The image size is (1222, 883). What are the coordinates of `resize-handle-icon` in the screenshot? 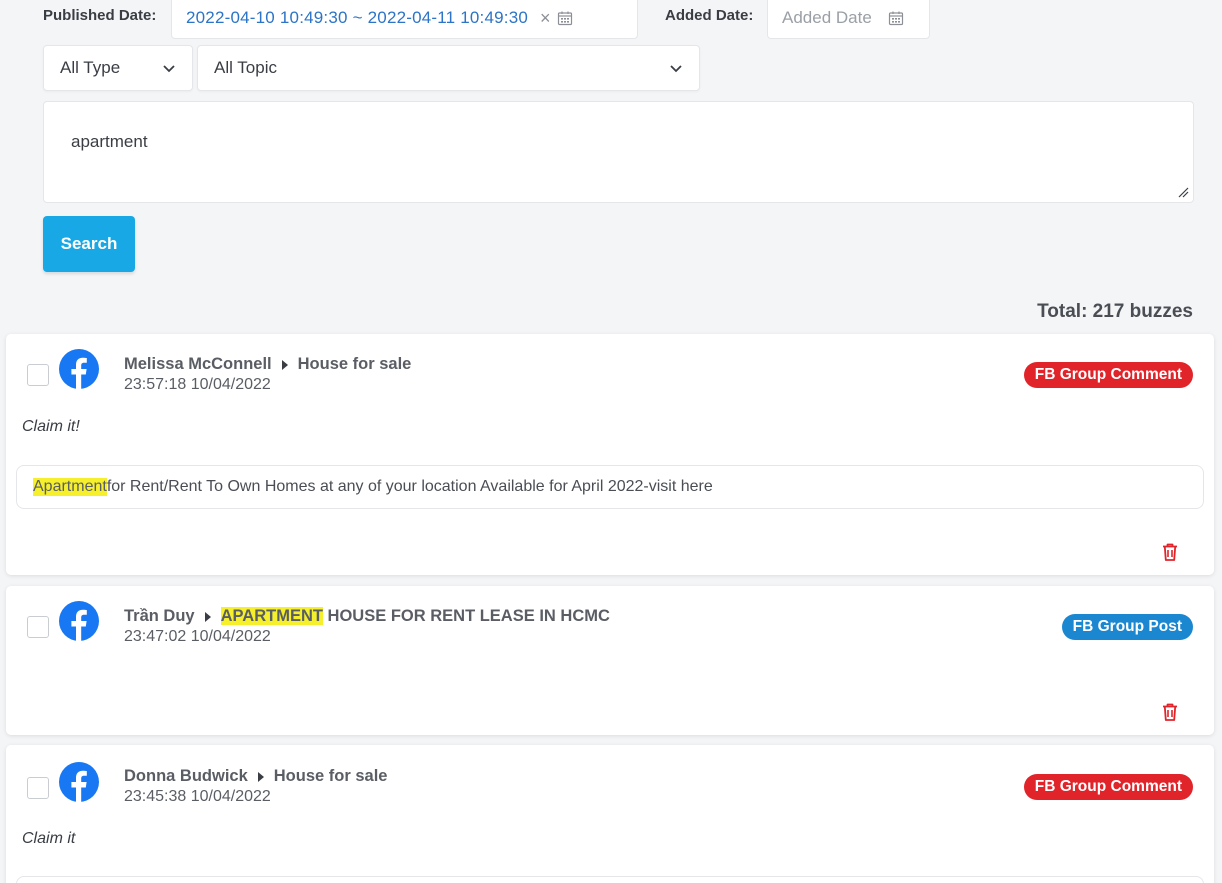 It's located at (1183, 192).